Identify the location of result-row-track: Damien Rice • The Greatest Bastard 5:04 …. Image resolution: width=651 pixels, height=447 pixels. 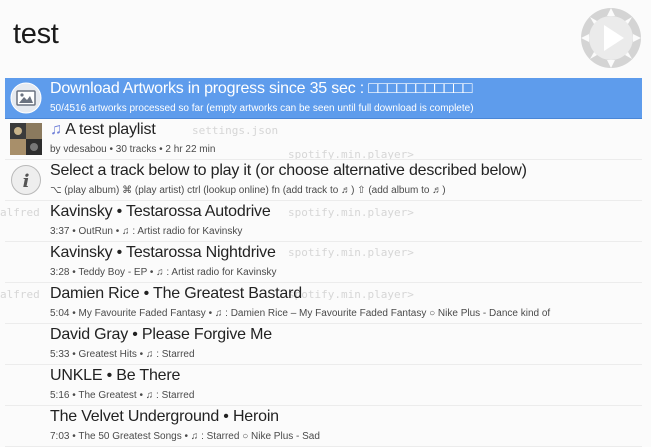
(323, 303).